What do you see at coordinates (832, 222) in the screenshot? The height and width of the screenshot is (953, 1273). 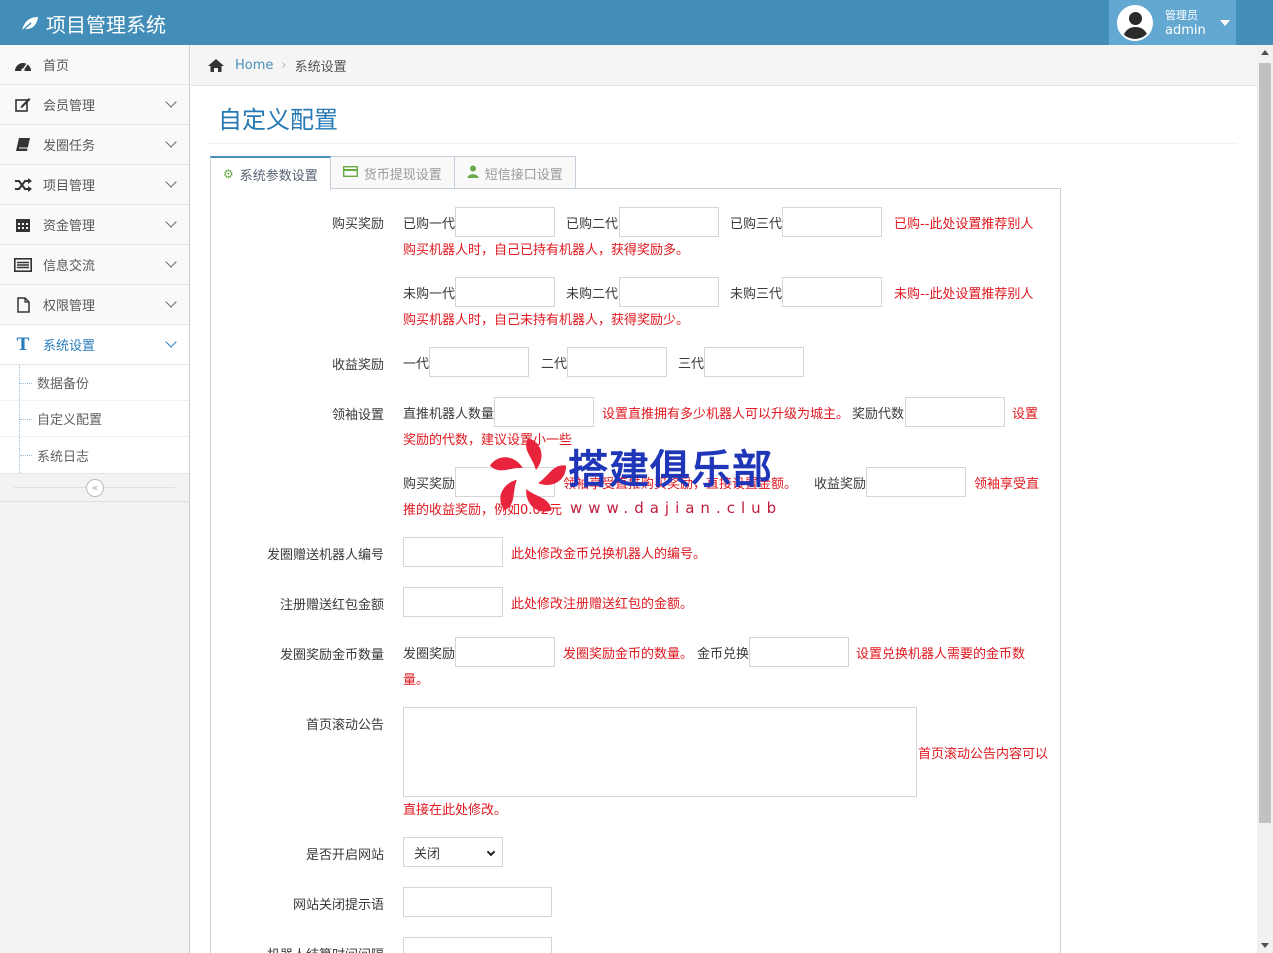 I see `bought-gen3-input` at bounding box center [832, 222].